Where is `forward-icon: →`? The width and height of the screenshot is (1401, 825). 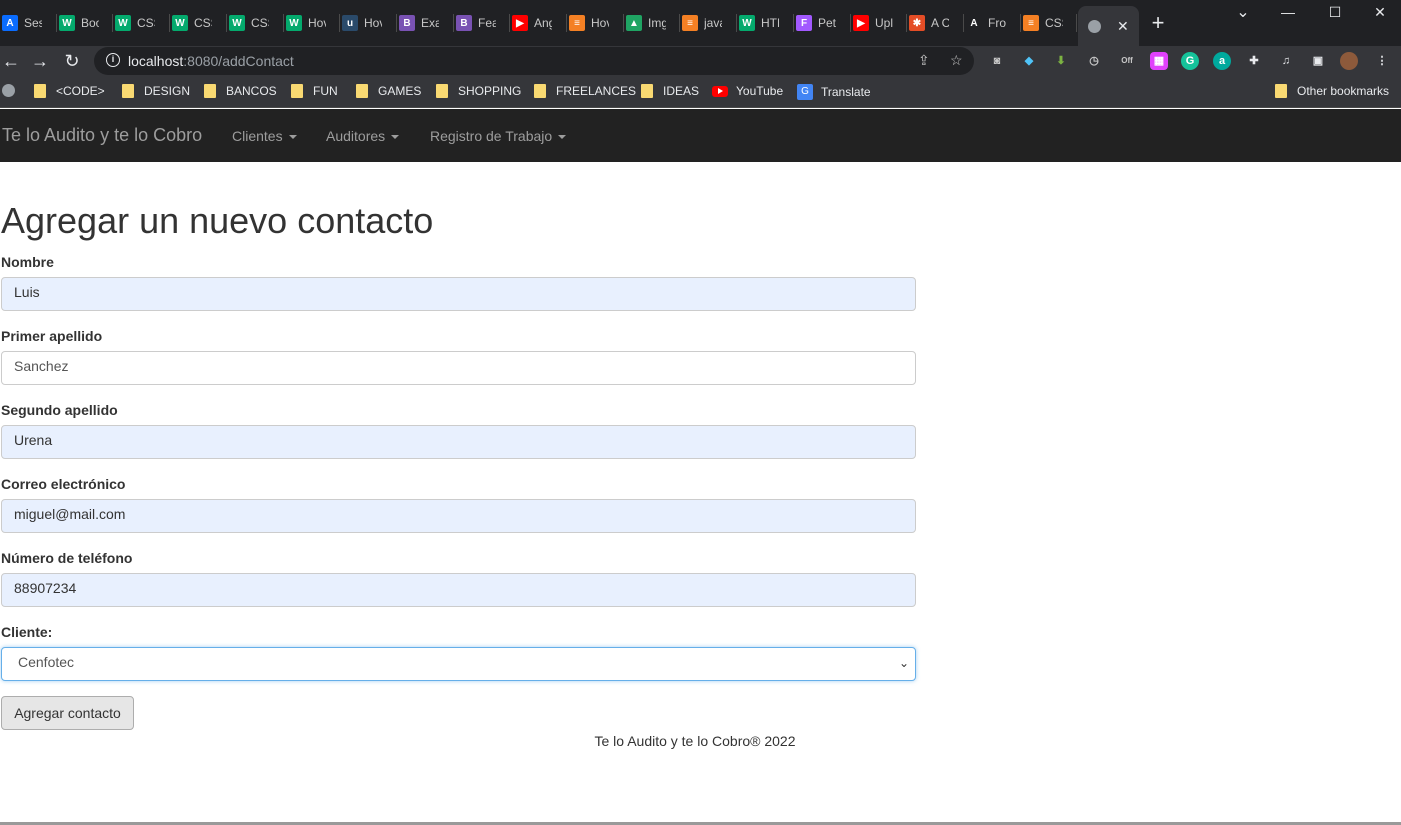 forward-icon: → is located at coordinates (40, 61).